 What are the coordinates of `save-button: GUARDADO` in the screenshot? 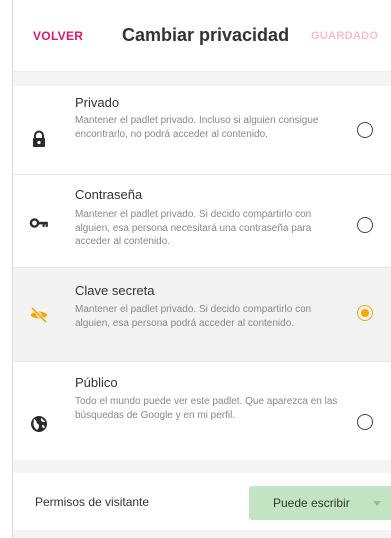 It's located at (344, 36).